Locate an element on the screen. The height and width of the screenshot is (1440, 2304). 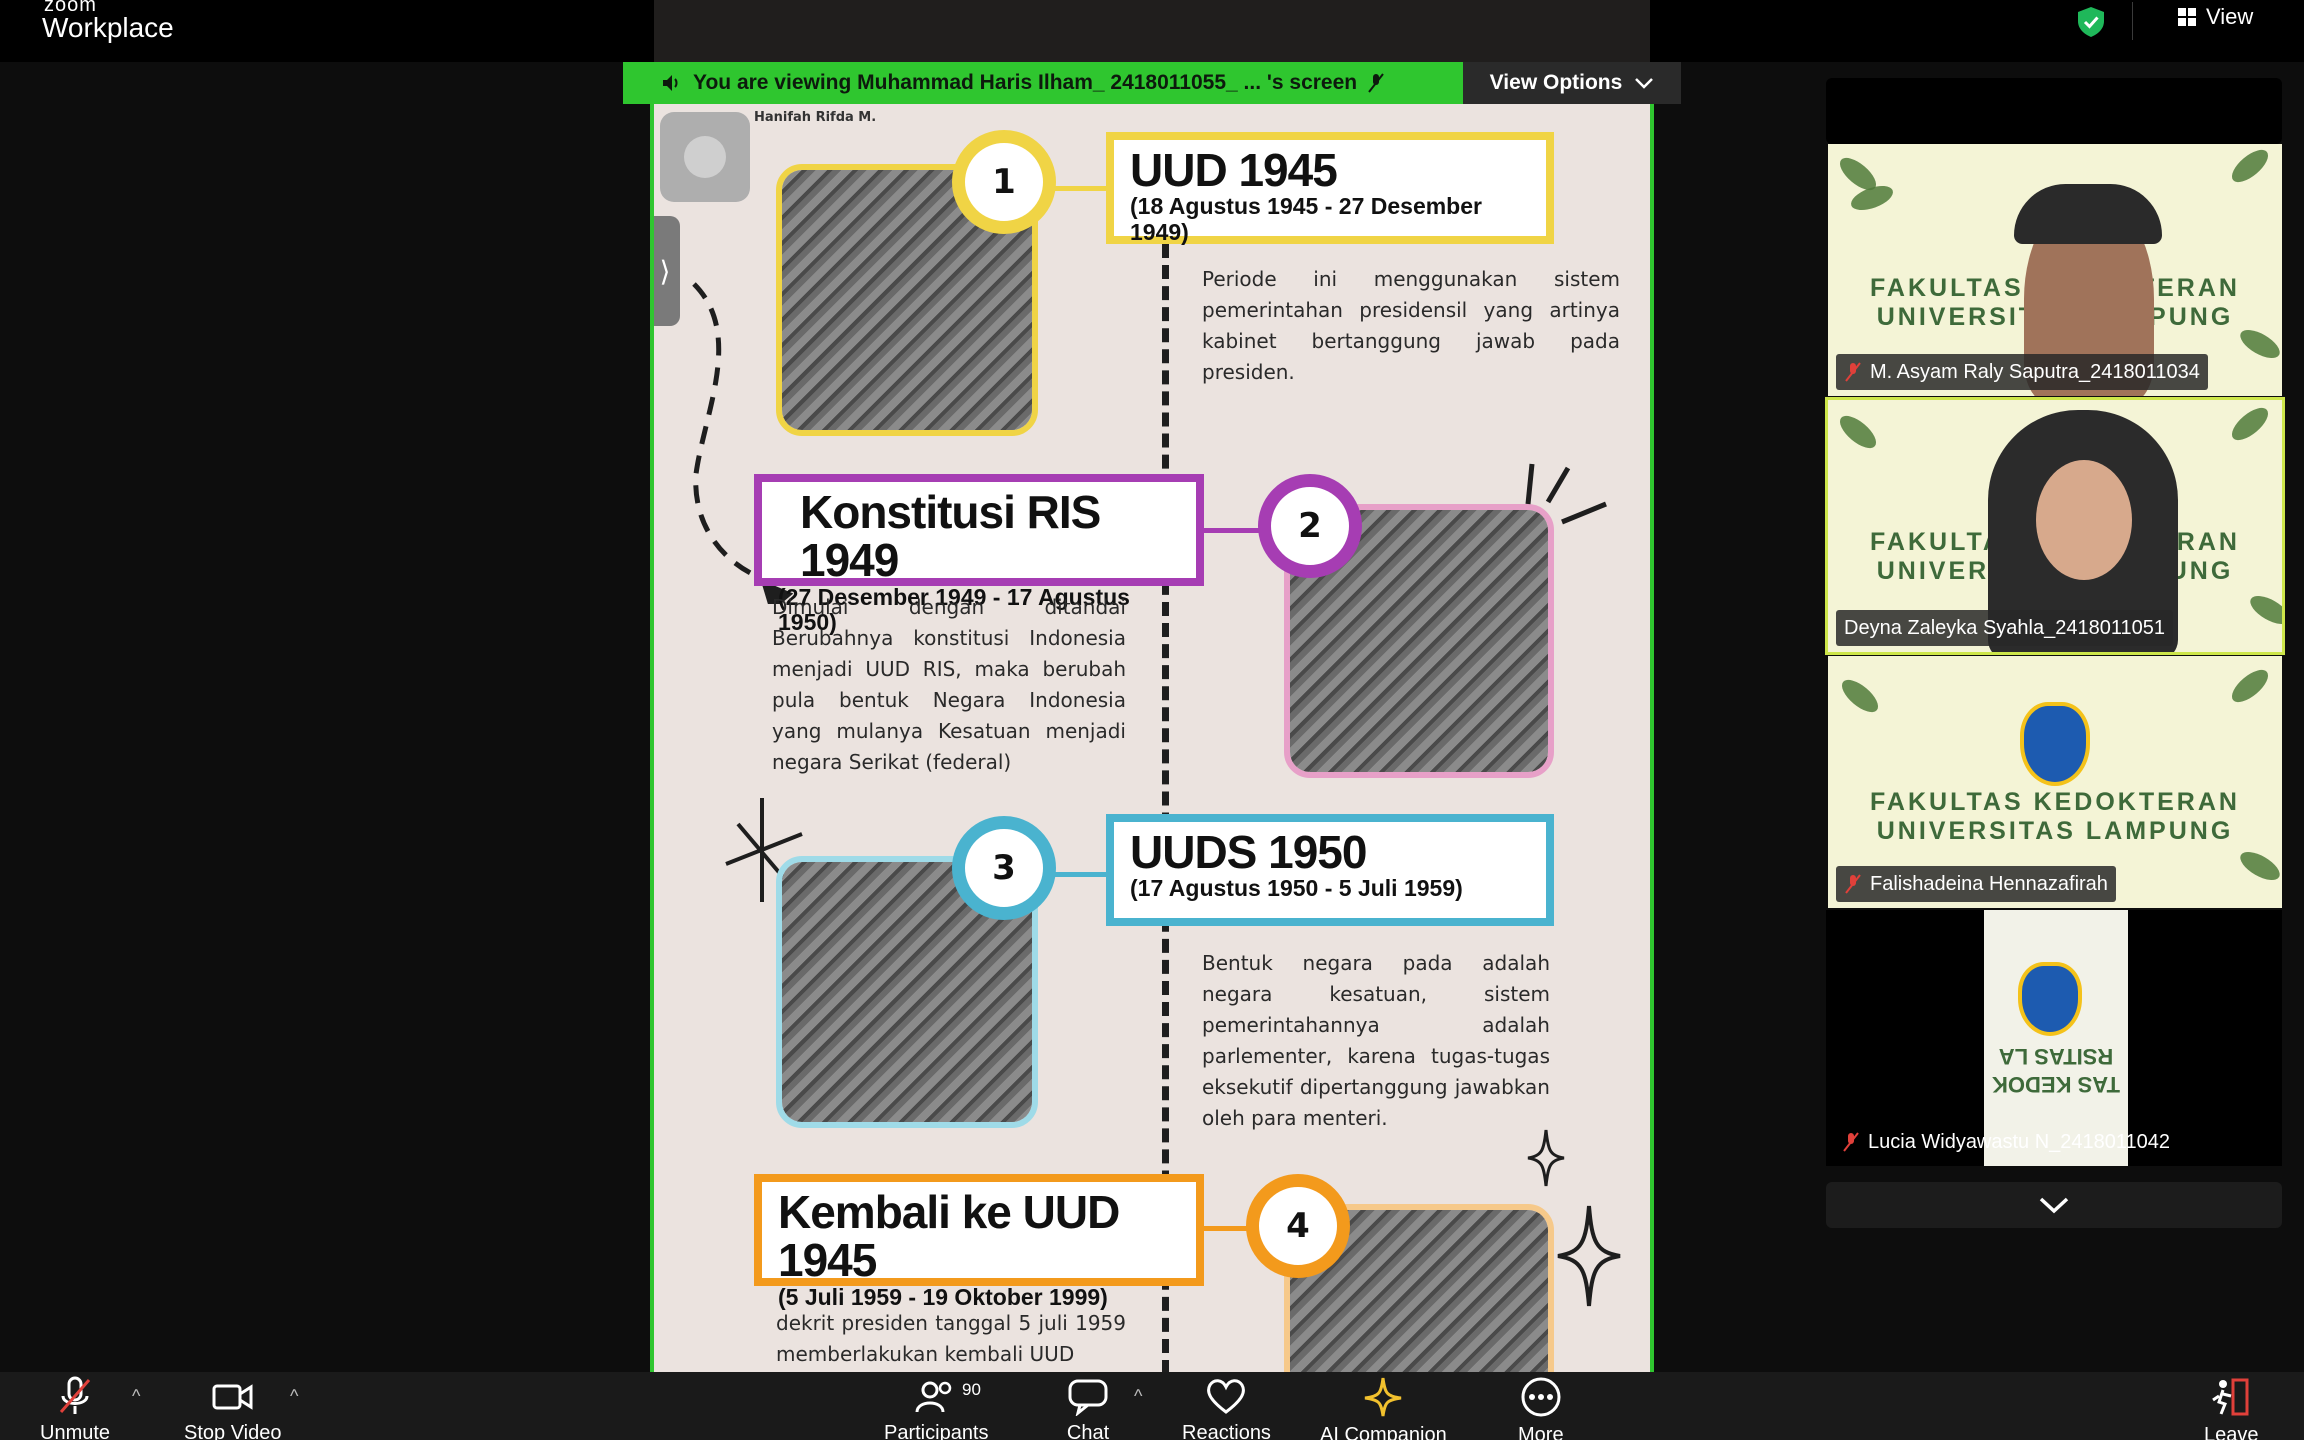
app-brand: Workplace is located at coordinates (108, 27).